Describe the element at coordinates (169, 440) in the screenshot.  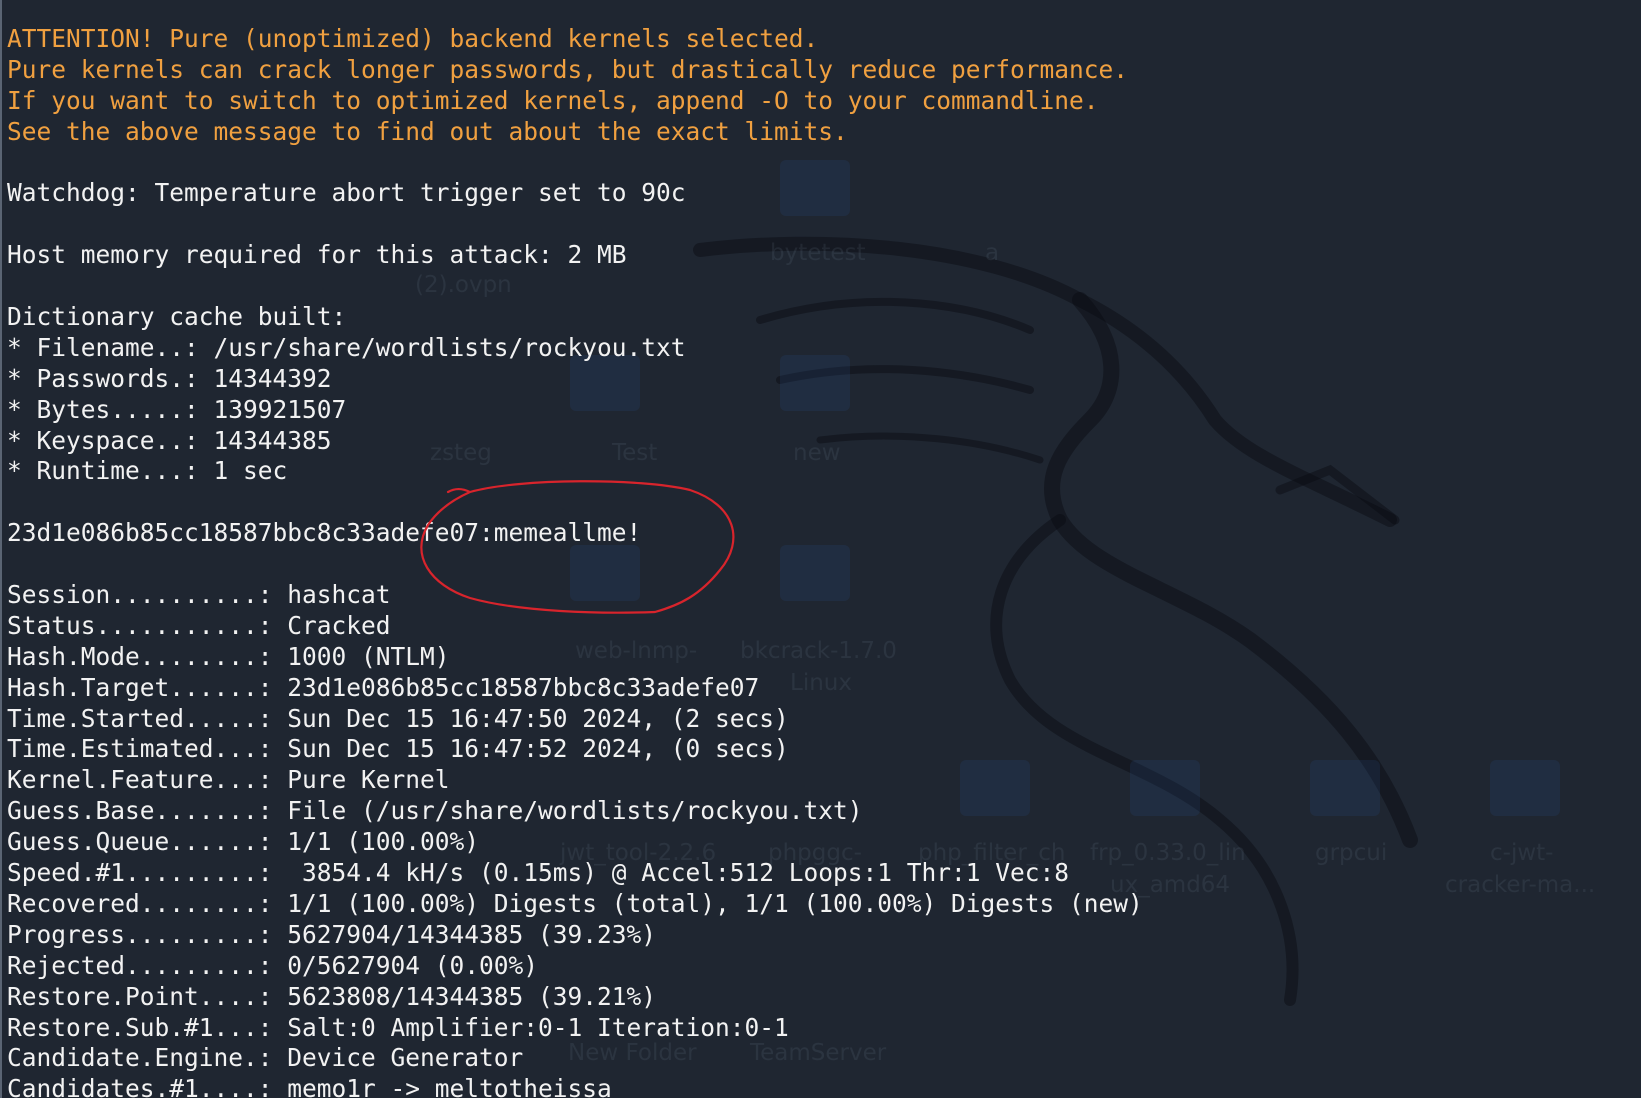
I see `terminal-line: * Keyspace..: 14344385` at that location.